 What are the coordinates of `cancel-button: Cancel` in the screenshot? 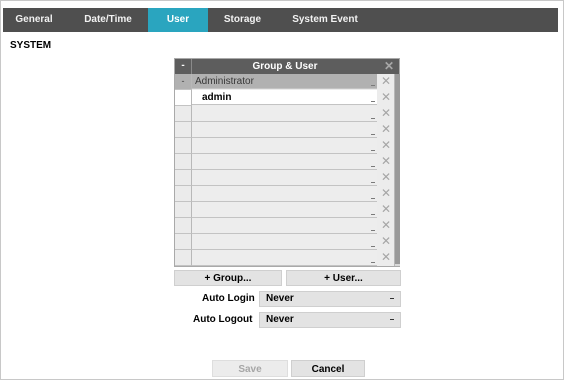 It's located at (328, 368).